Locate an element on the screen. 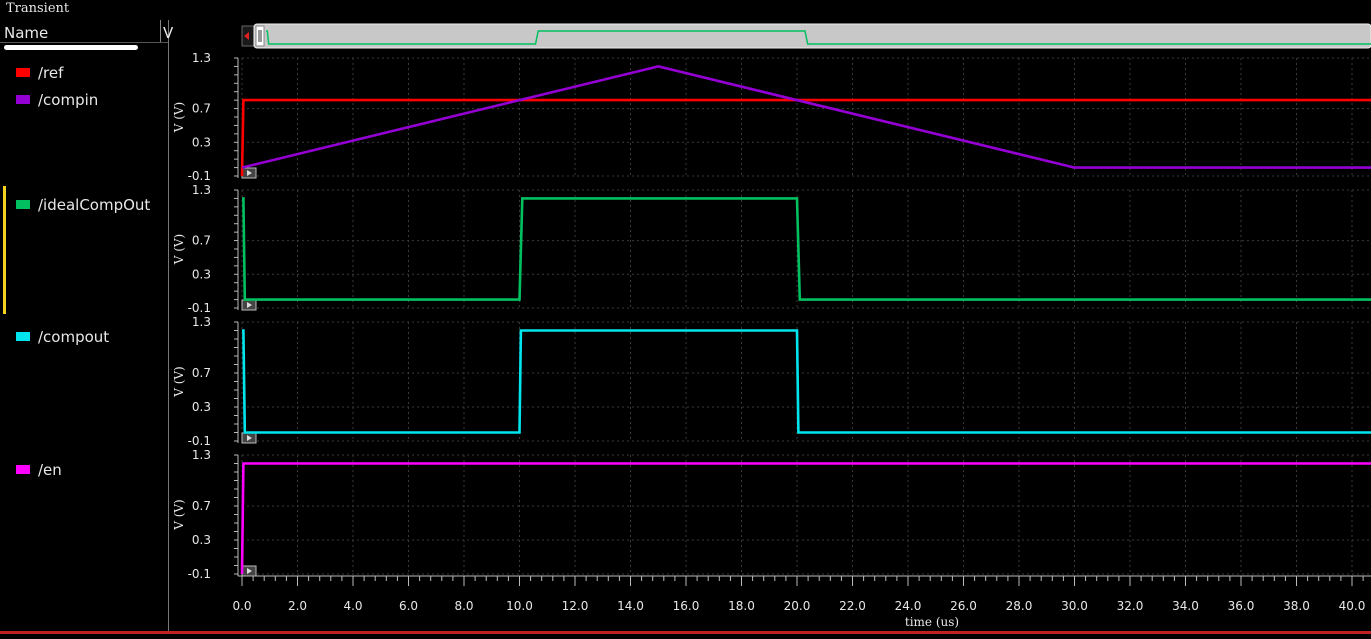 The width and height of the screenshot is (1371, 639). x-tick-label: 36.0 is located at coordinates (1241, 606).